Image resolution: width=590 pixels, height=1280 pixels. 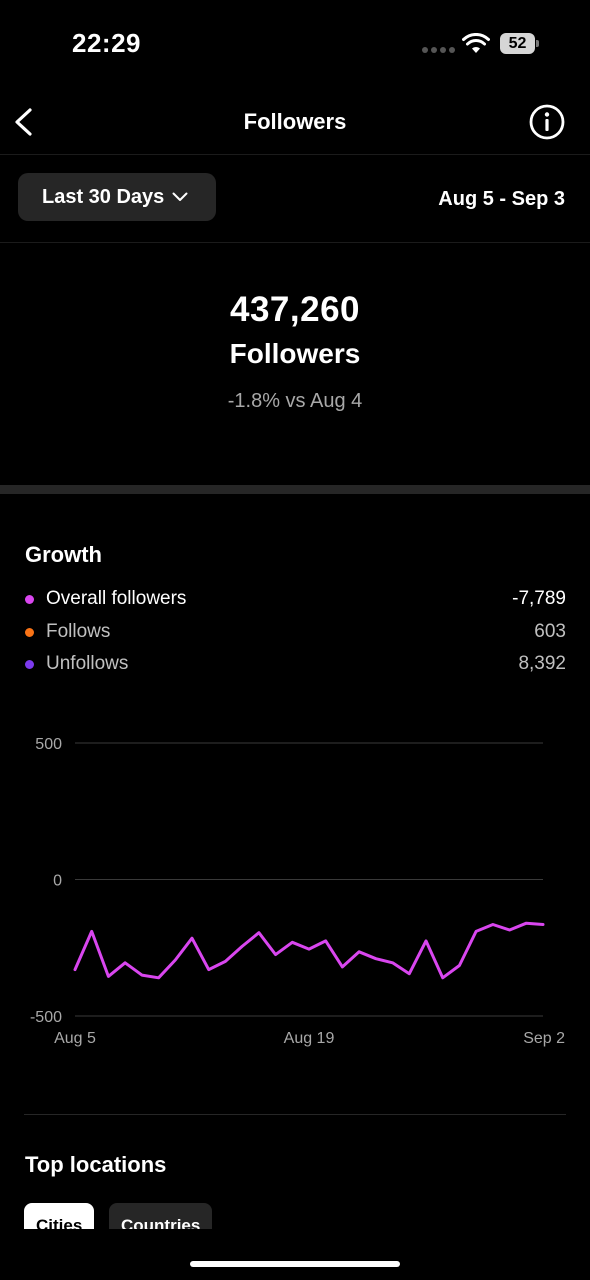 What do you see at coordinates (295, 1264) in the screenshot?
I see `home-indicator` at bounding box center [295, 1264].